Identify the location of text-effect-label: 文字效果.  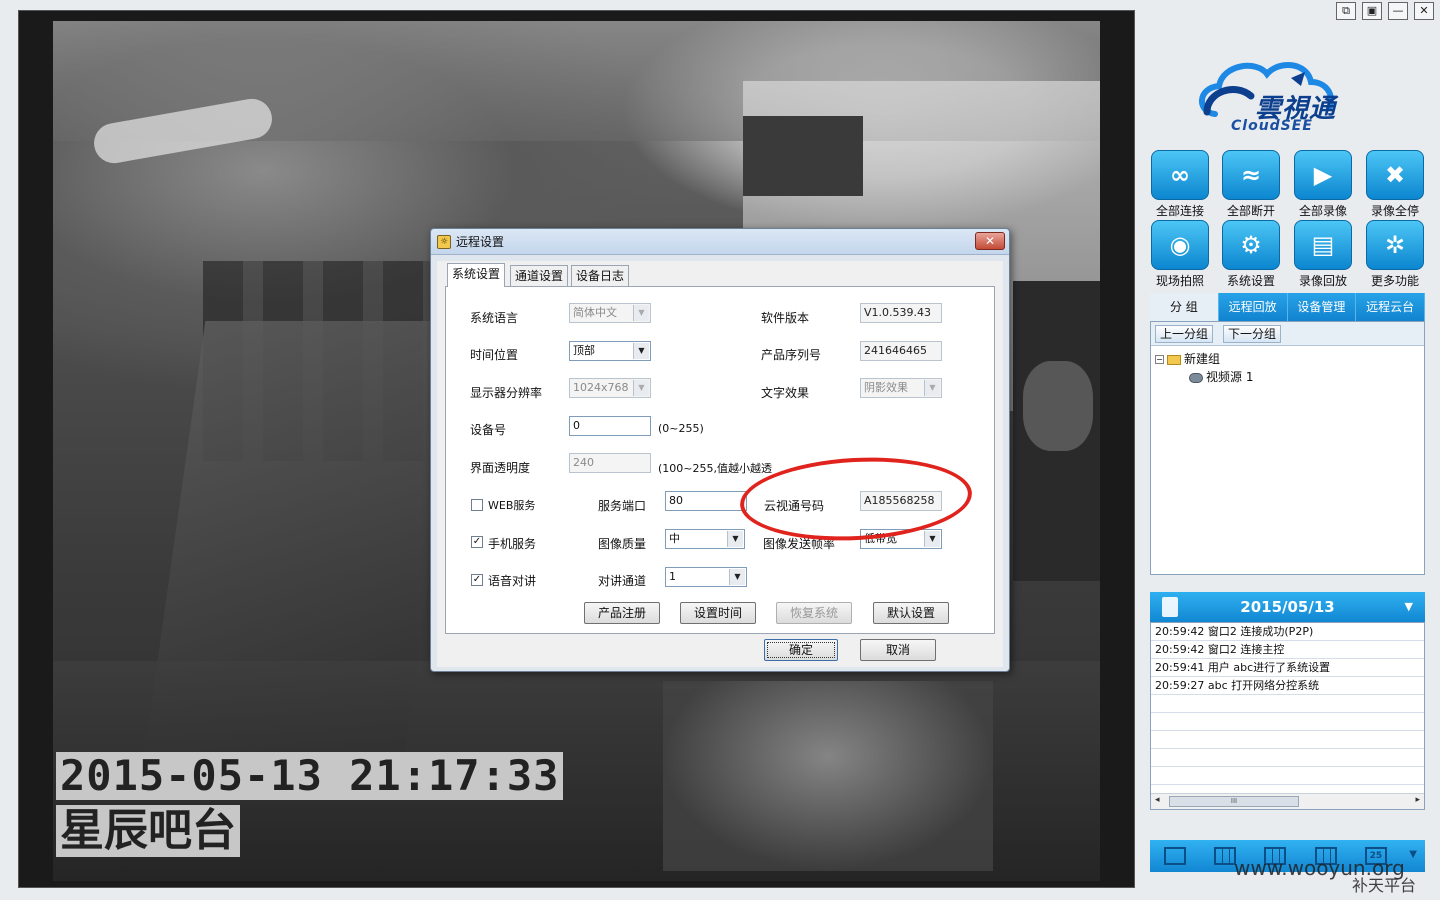
(785, 393).